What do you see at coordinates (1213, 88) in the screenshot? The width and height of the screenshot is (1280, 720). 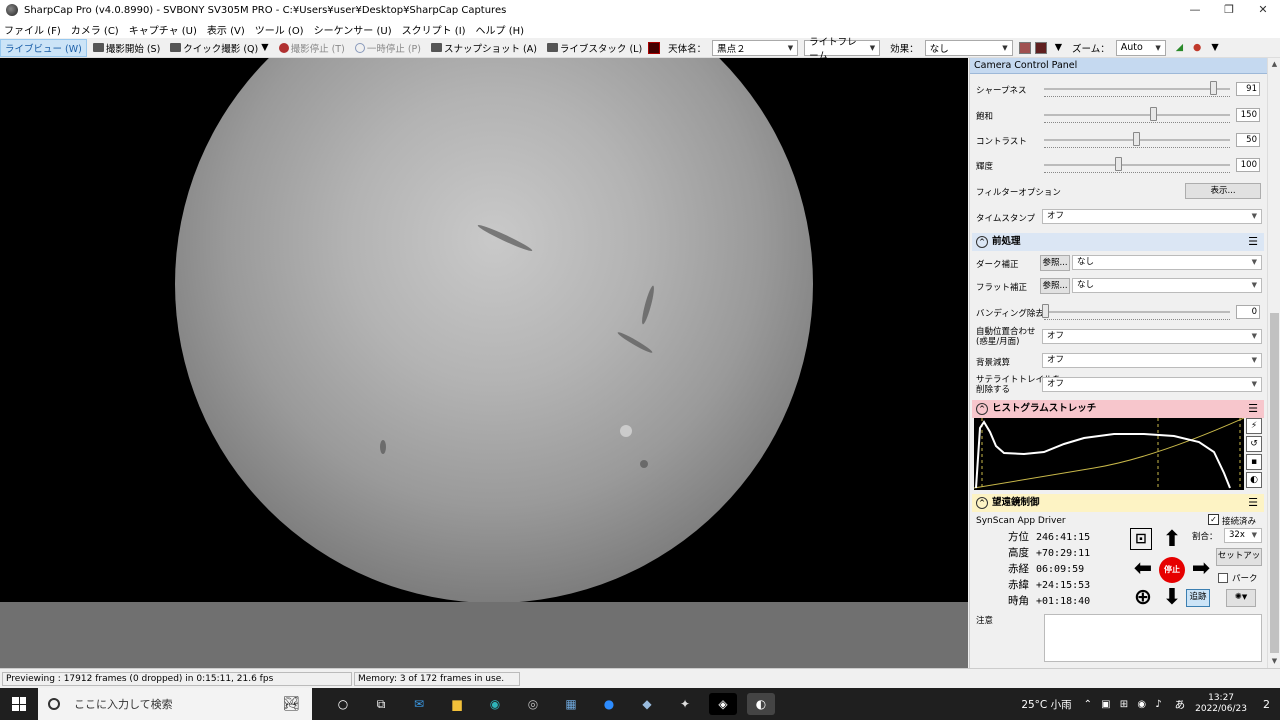 I see `sharpness-thumb` at bounding box center [1213, 88].